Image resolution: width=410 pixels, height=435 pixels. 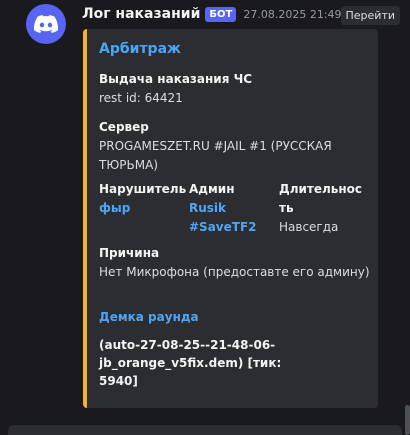 I want to click on discord-logo-icon, so click(x=46, y=24).